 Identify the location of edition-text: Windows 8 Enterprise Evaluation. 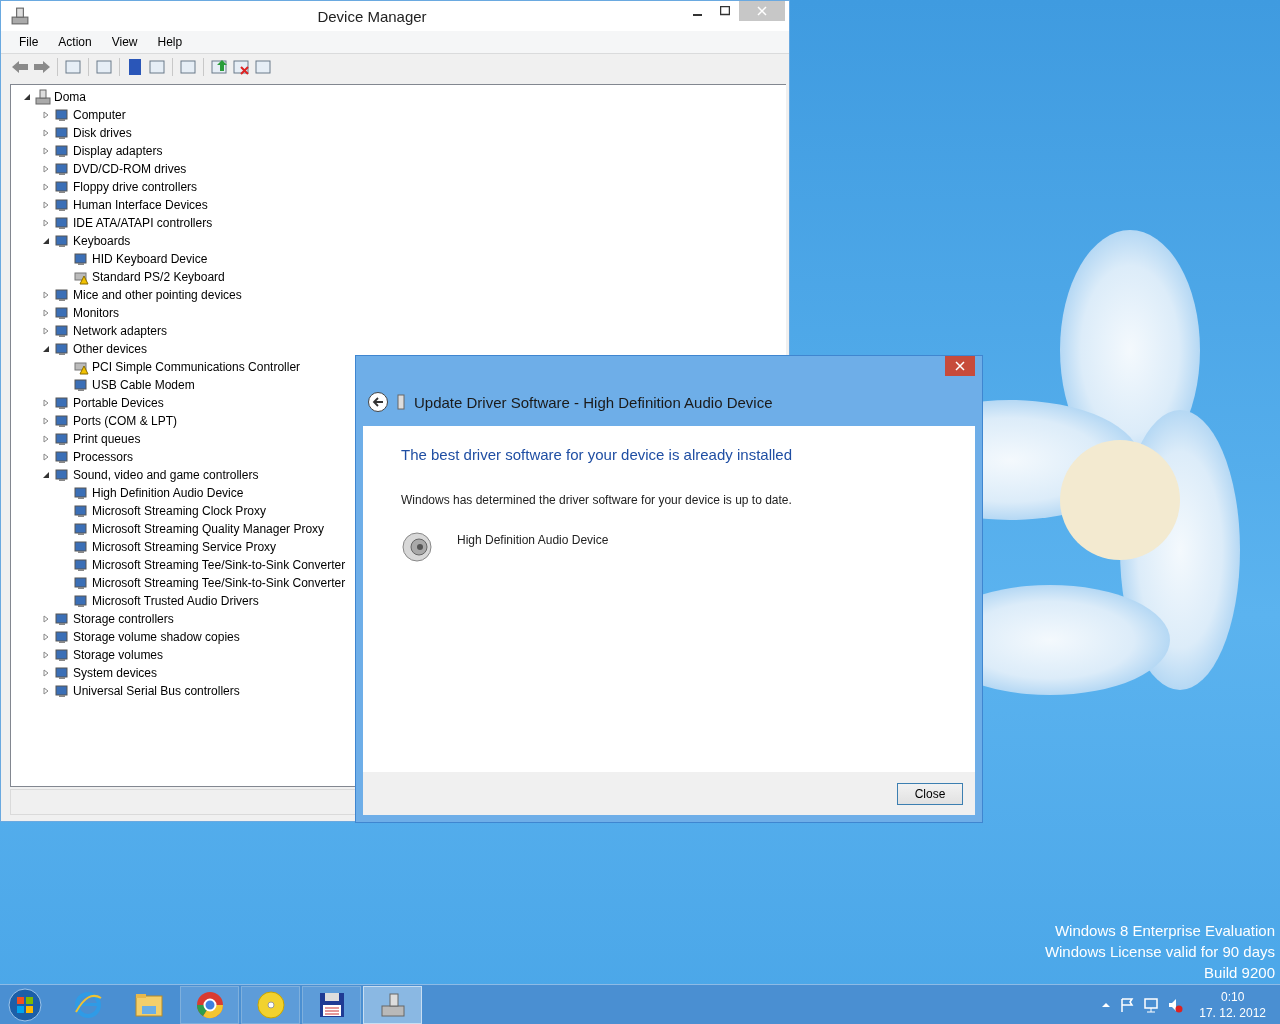
(1164, 931).